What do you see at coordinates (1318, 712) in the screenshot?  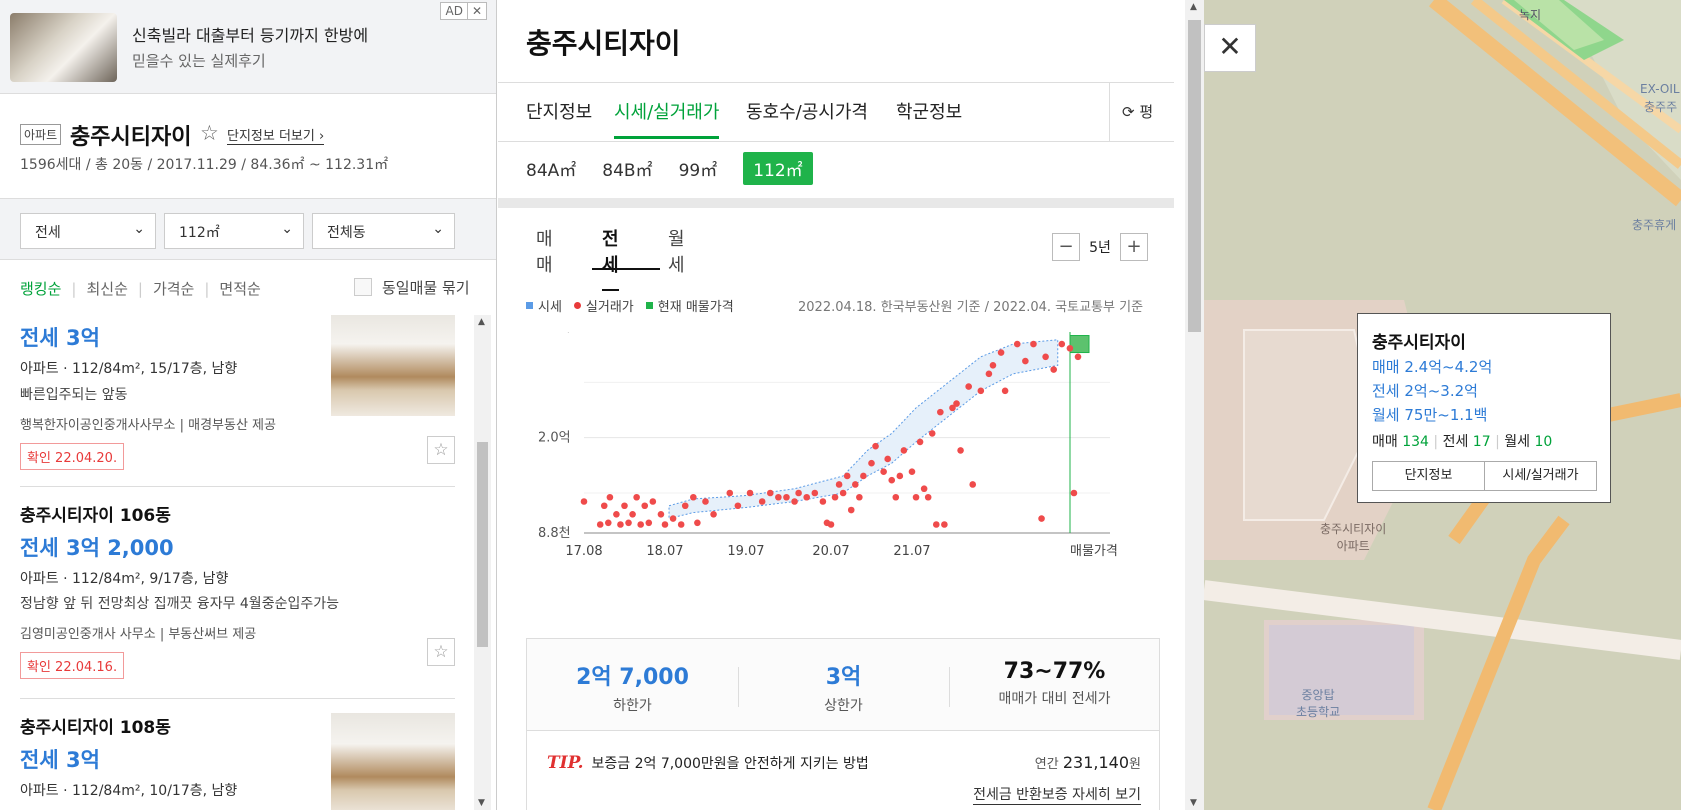 I see `map-label-school-type: 초등학교` at bounding box center [1318, 712].